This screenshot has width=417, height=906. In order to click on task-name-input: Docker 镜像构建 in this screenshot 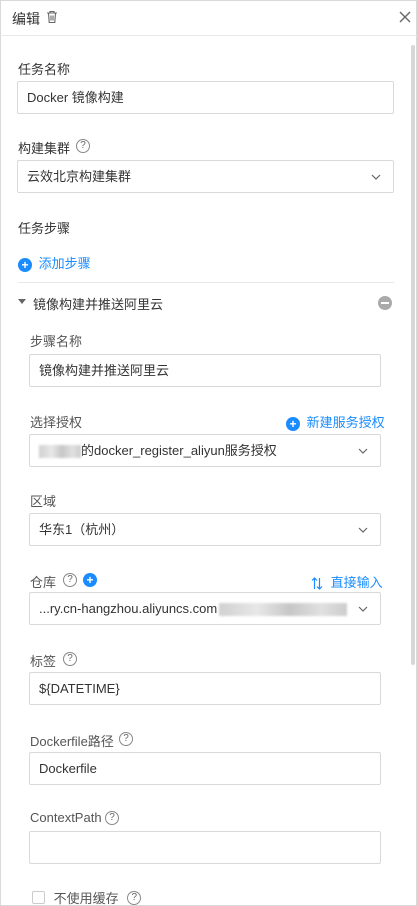, I will do `click(205, 97)`.